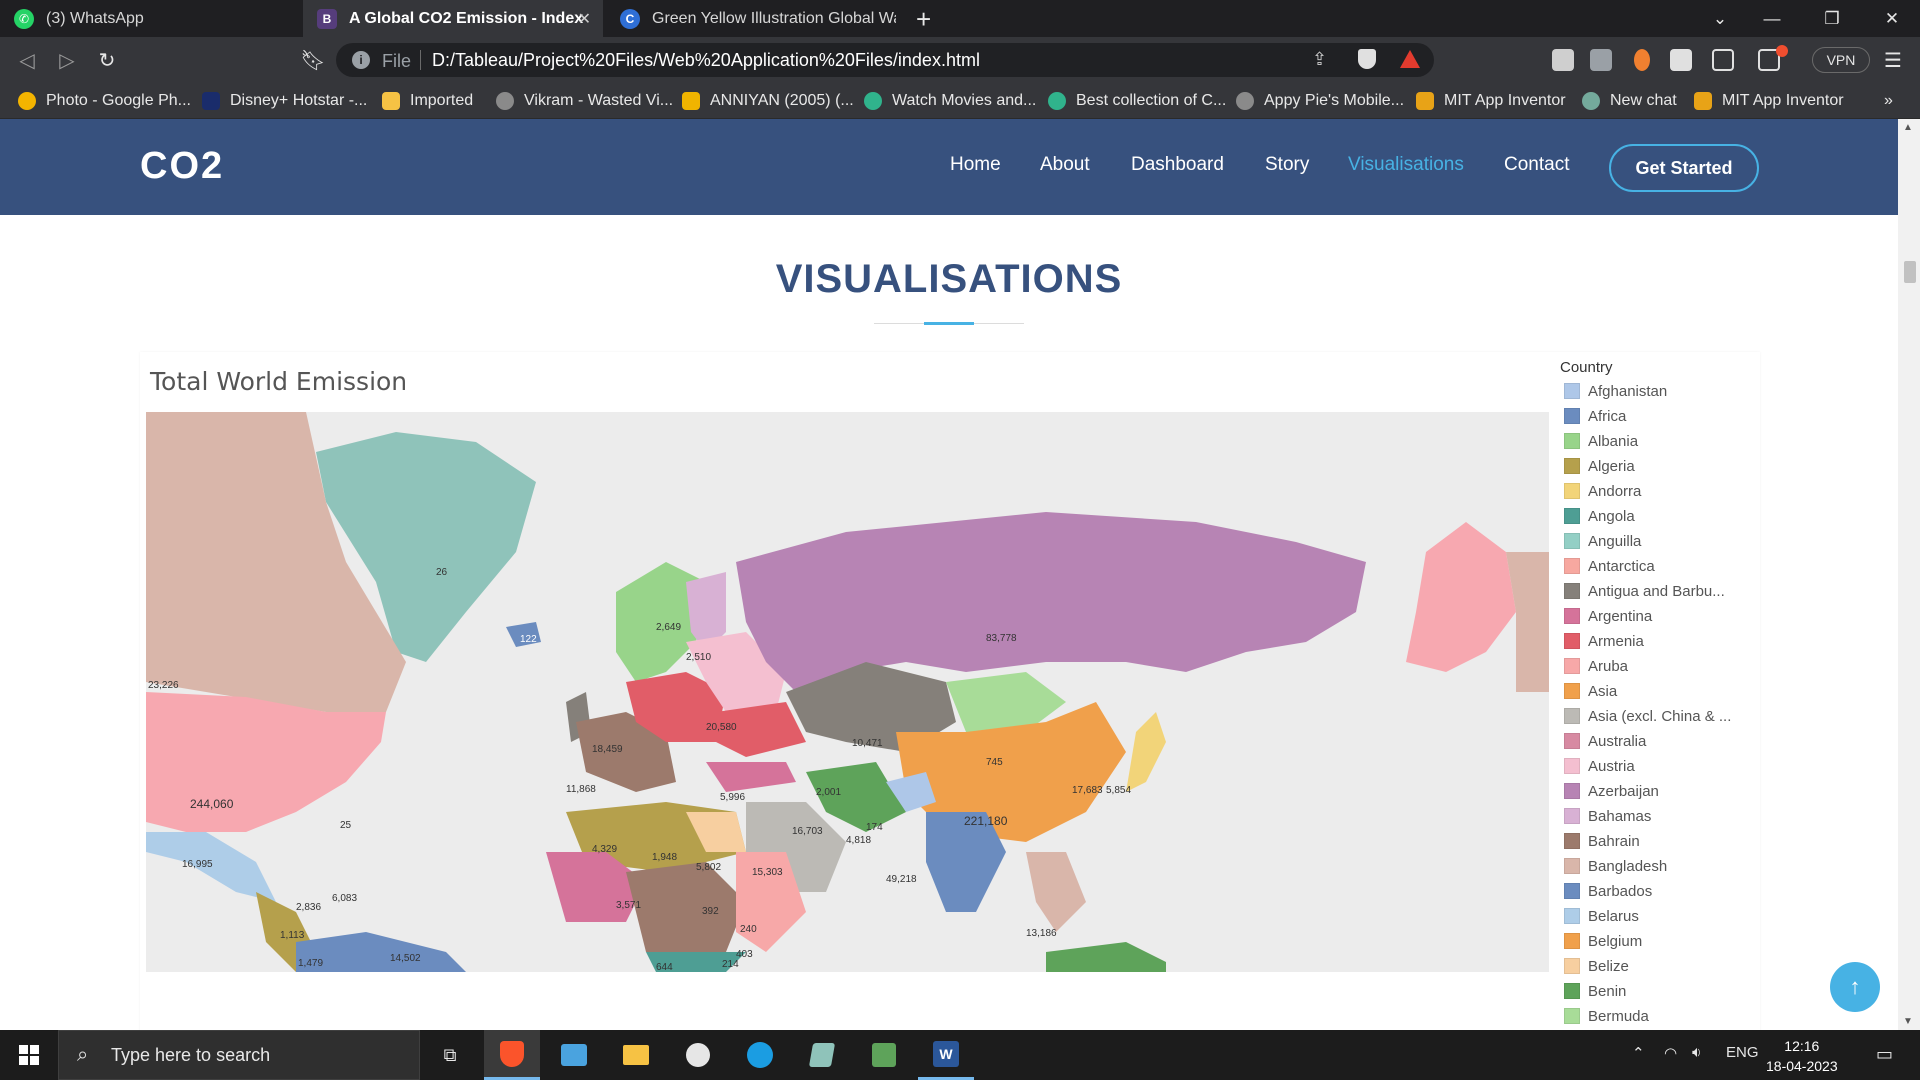 Image resolution: width=1920 pixels, height=1080 pixels. I want to click on file-explorer-icon, so click(636, 1055).